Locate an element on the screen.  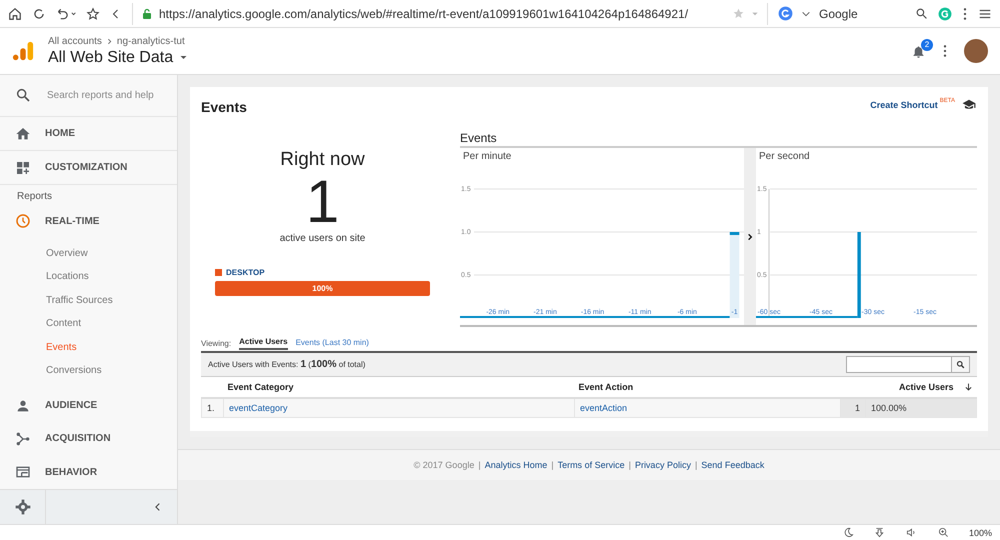
chart-heading: Events is located at coordinates (718, 139).